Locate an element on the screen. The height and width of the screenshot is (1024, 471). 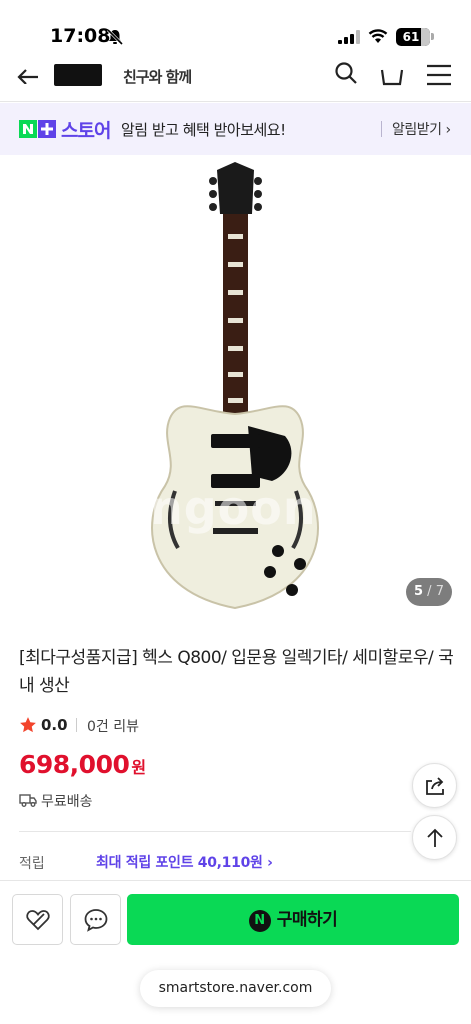
buy-button: N 구매하기 is located at coordinates (293, 919).